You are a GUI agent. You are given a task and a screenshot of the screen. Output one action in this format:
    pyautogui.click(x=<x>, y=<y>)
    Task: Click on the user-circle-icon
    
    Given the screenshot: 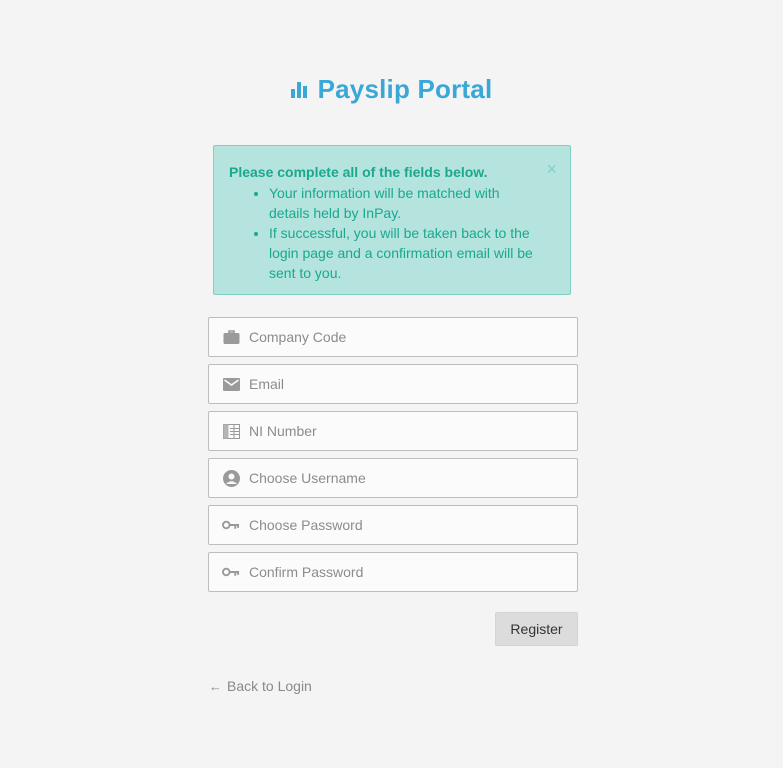 What is the action you would take?
    pyautogui.click(x=231, y=478)
    